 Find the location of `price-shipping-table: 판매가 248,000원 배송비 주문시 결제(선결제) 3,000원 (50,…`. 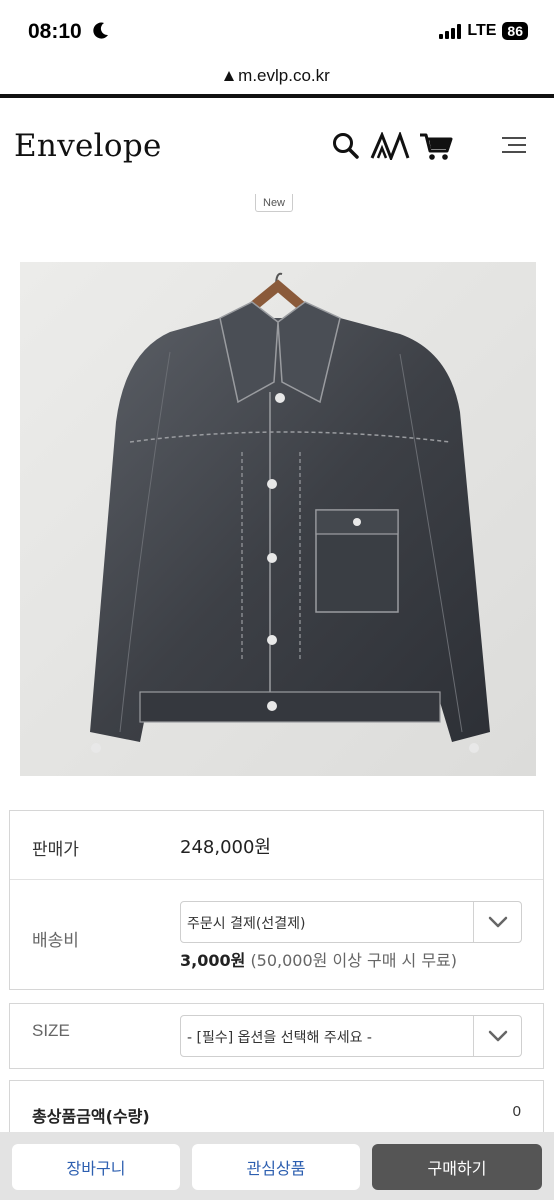

price-shipping-table: 판매가 248,000원 배송비 주문시 결제(선결제) 3,000원 (50,… is located at coordinates (276, 900).